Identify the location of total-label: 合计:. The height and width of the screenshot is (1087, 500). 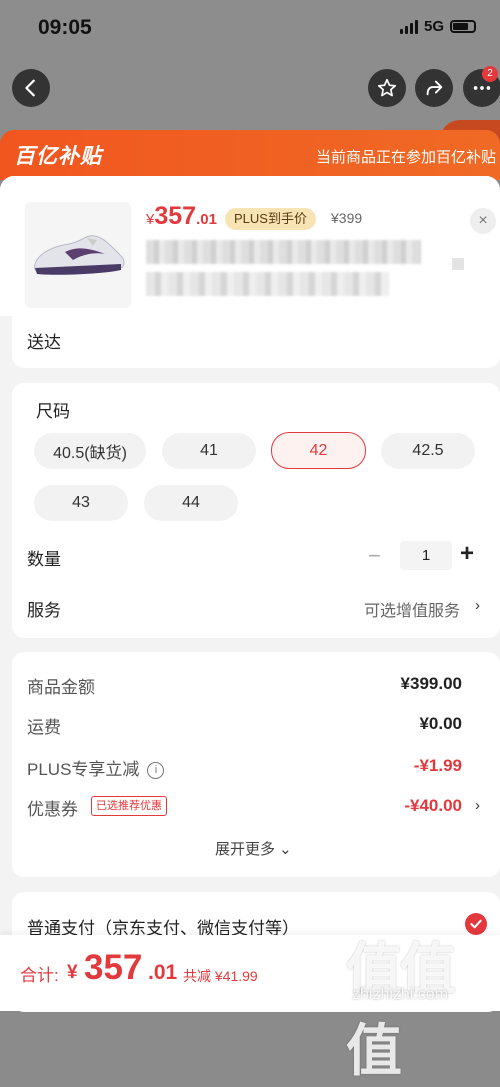
(39, 975).